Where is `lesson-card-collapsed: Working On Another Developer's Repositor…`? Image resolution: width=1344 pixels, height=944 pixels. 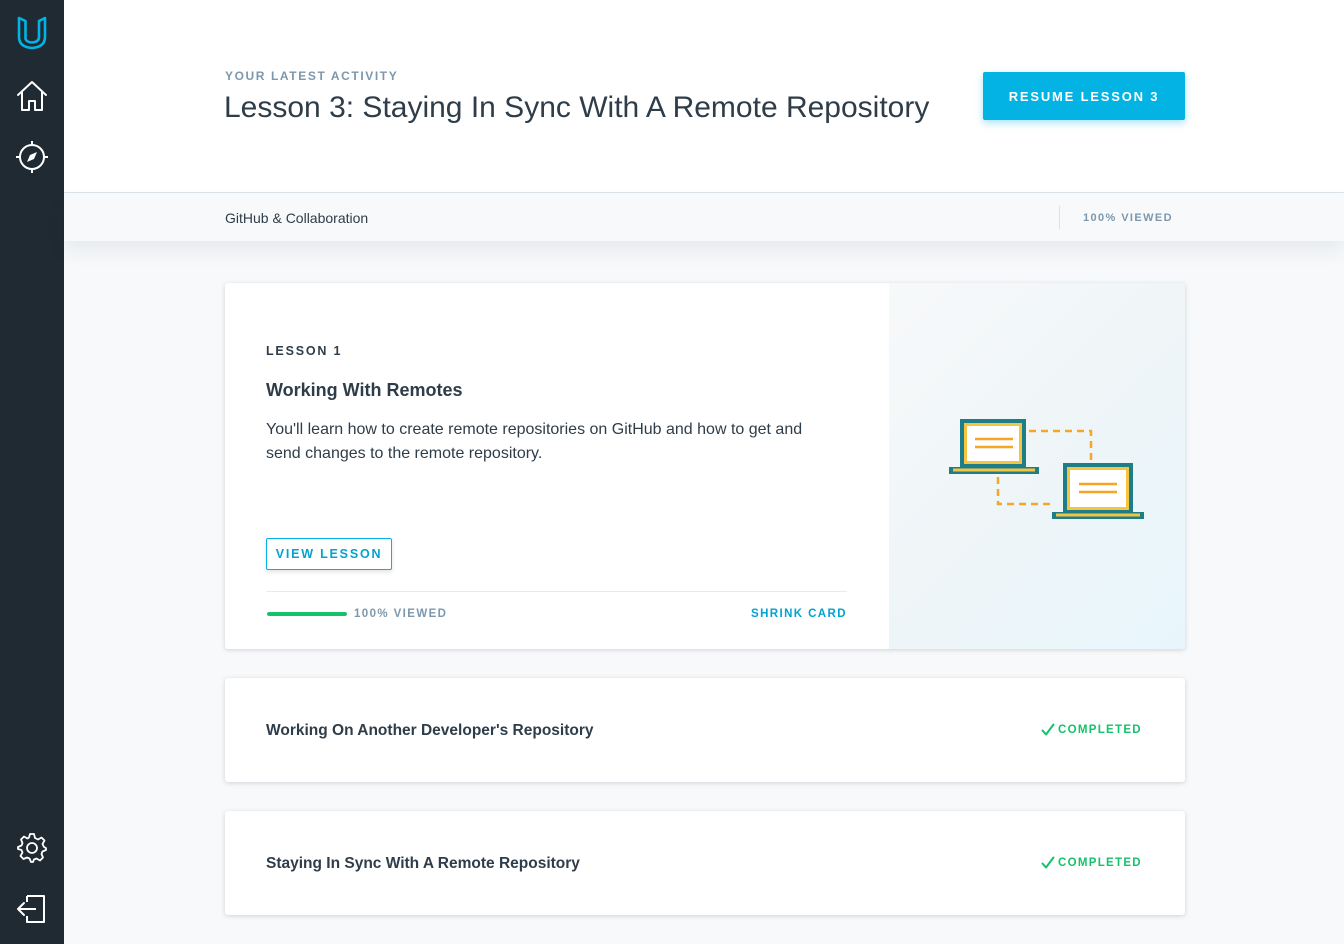 lesson-card-collapsed: Working On Another Developer's Repositor… is located at coordinates (705, 730).